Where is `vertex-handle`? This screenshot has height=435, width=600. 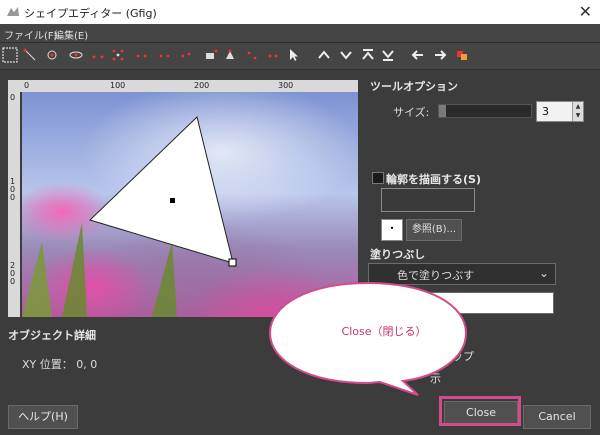
vertex-handle is located at coordinates (232, 262).